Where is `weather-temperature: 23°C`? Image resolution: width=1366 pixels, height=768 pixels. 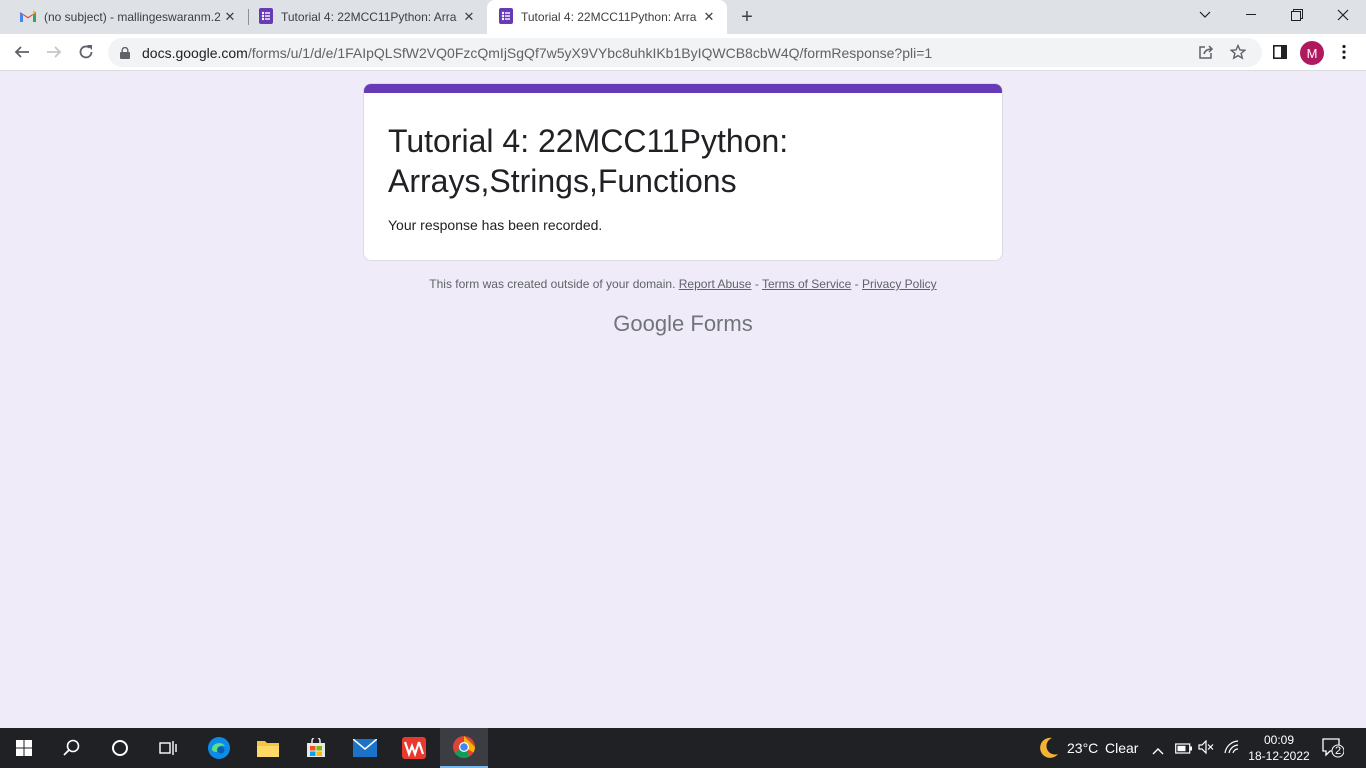 weather-temperature: 23°C is located at coordinates (1082, 748).